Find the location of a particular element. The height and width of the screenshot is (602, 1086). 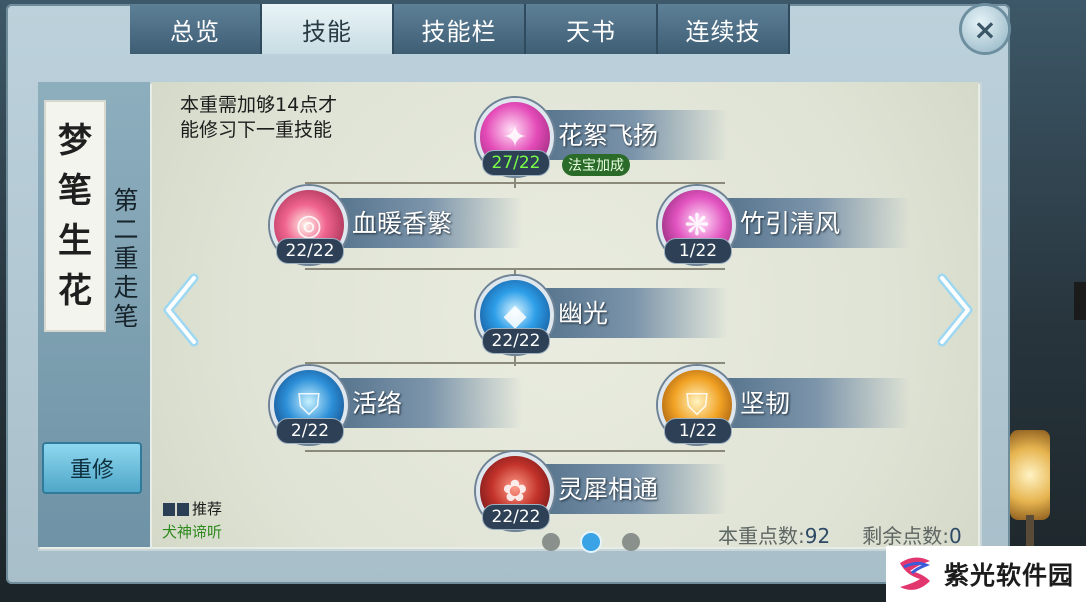

page-indicator is located at coordinates (591, 542).